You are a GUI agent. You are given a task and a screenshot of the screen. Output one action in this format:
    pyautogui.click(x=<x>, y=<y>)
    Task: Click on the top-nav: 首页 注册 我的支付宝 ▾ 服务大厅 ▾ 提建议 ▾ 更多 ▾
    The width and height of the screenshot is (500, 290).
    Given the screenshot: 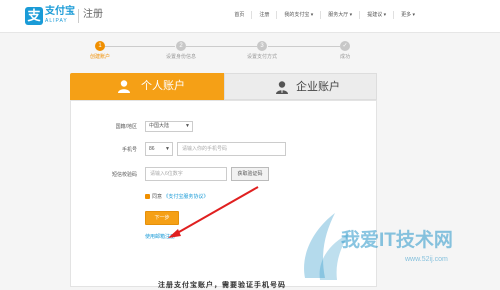 What is the action you would take?
    pyautogui.click(x=324, y=15)
    